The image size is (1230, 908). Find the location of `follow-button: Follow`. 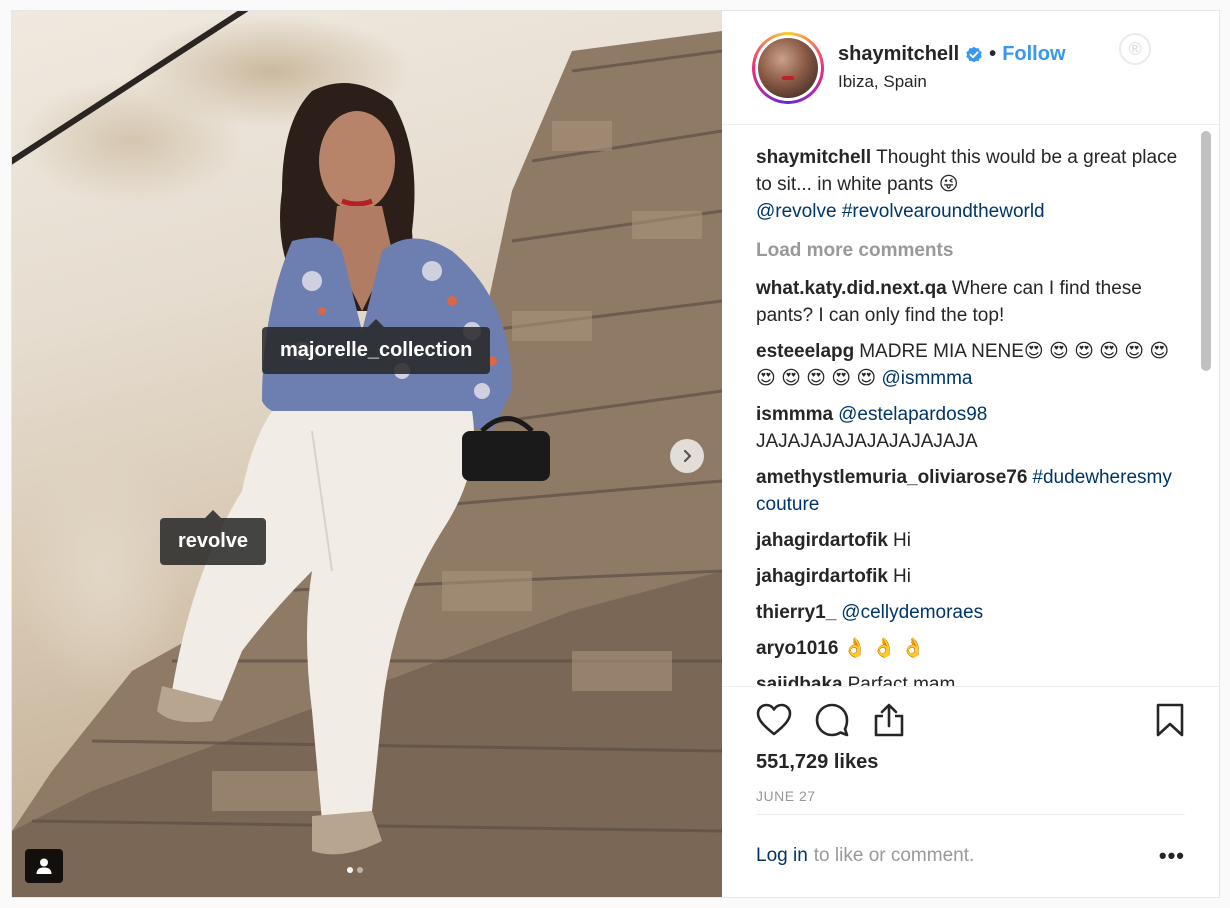

follow-button: Follow is located at coordinates (1033, 54).